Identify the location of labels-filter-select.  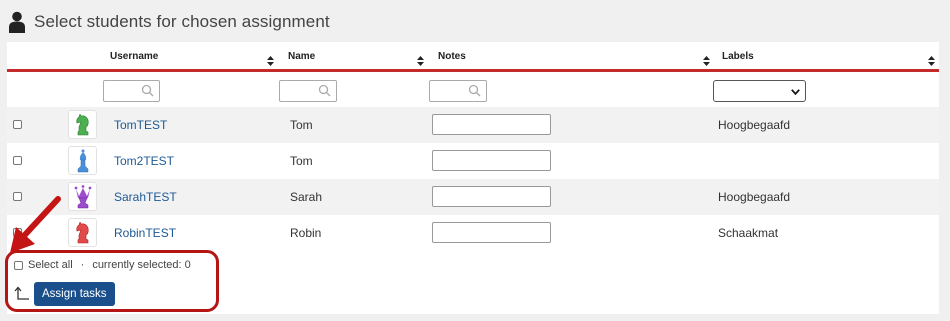
(759, 91).